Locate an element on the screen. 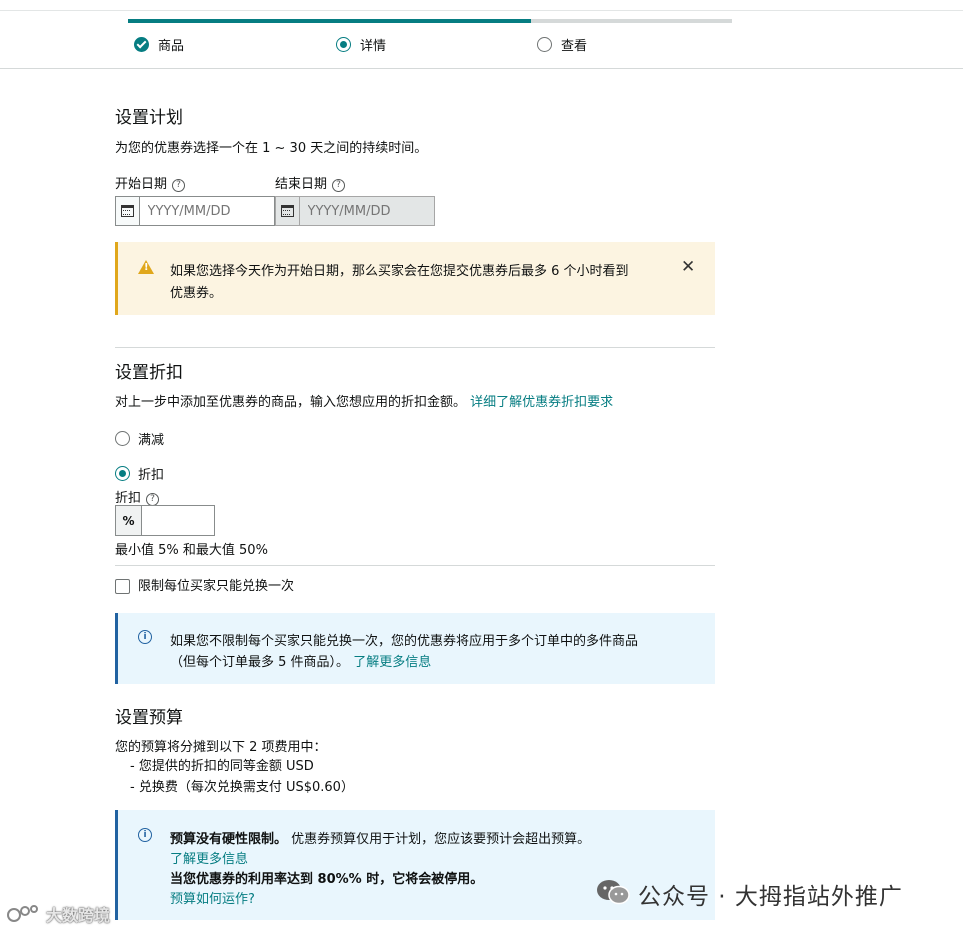 Image resolution: width=963 pixels, height=932 pixels. discount-input-group: % is located at coordinates (165, 520).